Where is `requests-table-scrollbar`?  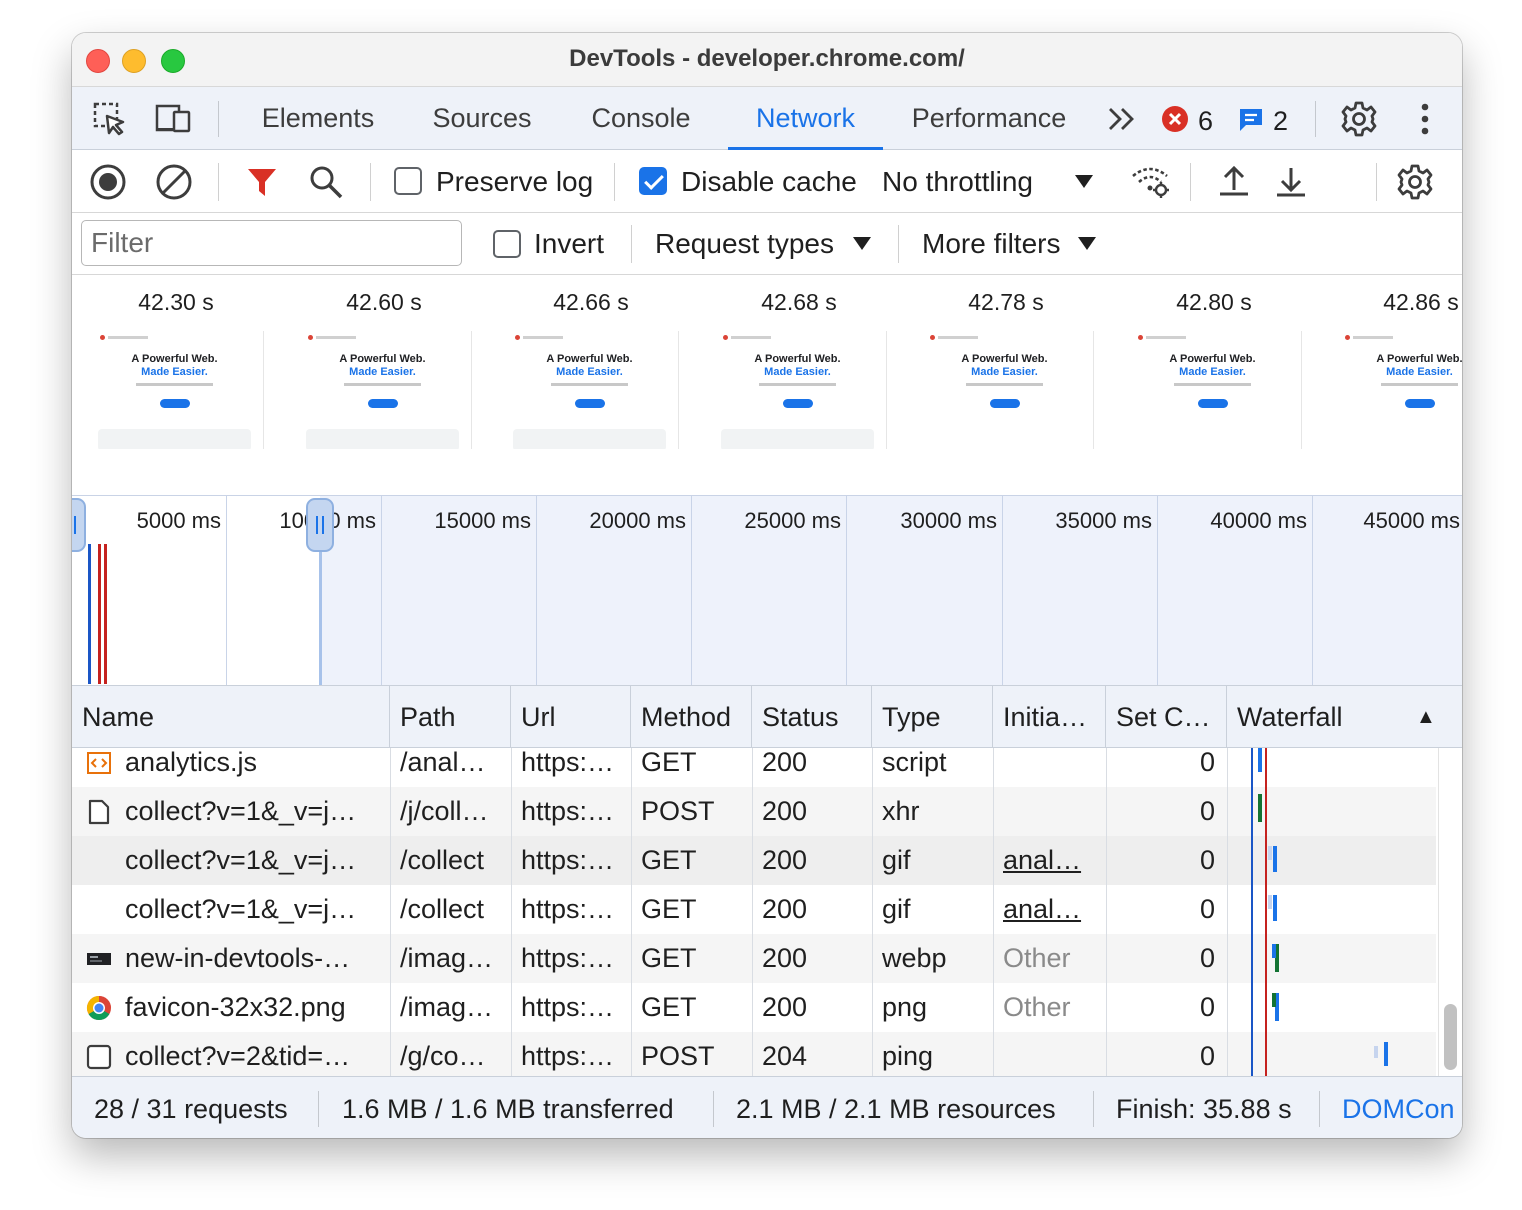 requests-table-scrollbar is located at coordinates (1450, 912).